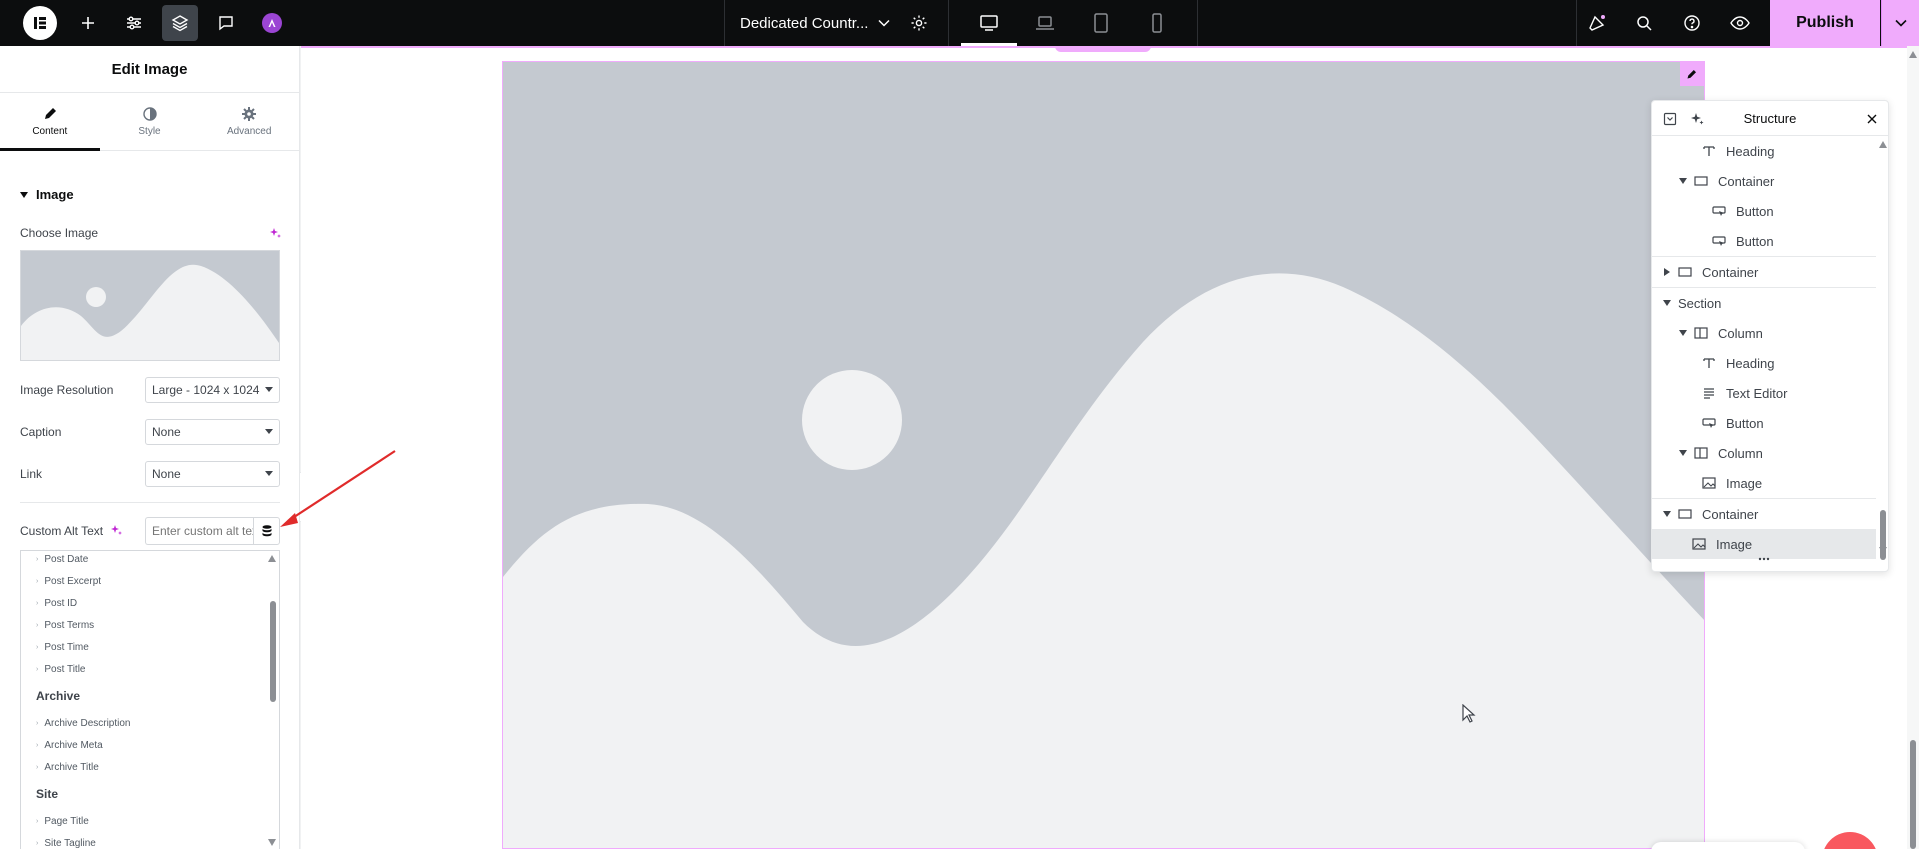 The image size is (1919, 849). What do you see at coordinates (1101, 23) in the screenshot?
I see `tablet-icon` at bounding box center [1101, 23].